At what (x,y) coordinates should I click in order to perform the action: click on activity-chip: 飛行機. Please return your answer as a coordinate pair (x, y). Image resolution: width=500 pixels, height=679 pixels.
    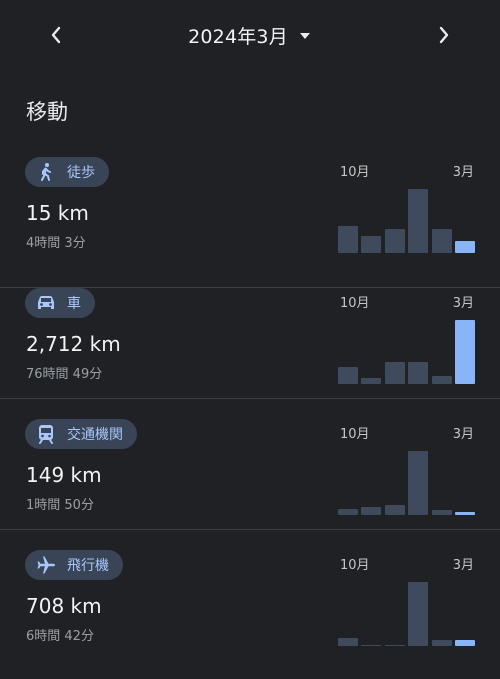
    Looking at the image, I should click on (74, 565).